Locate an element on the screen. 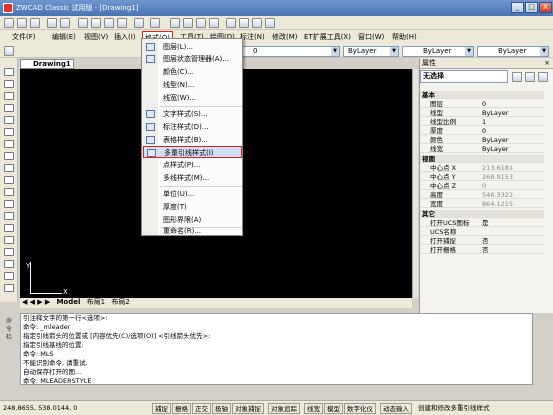  help-icon is located at coordinates (270, 23).